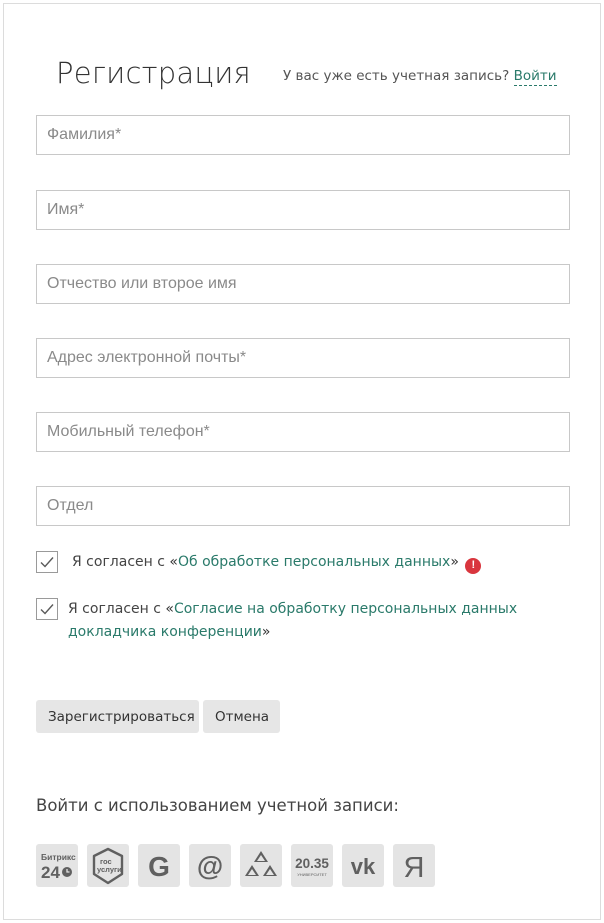 The image size is (604, 923). Describe the element at coordinates (50, 872) in the screenshot. I see `bitrix24-number: 24` at that location.